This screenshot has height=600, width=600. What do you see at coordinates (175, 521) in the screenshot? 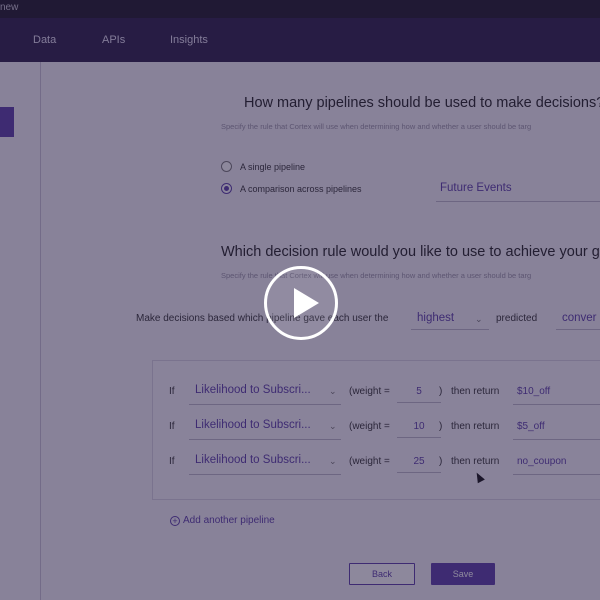
I see `plus-circle-icon: +` at bounding box center [175, 521].